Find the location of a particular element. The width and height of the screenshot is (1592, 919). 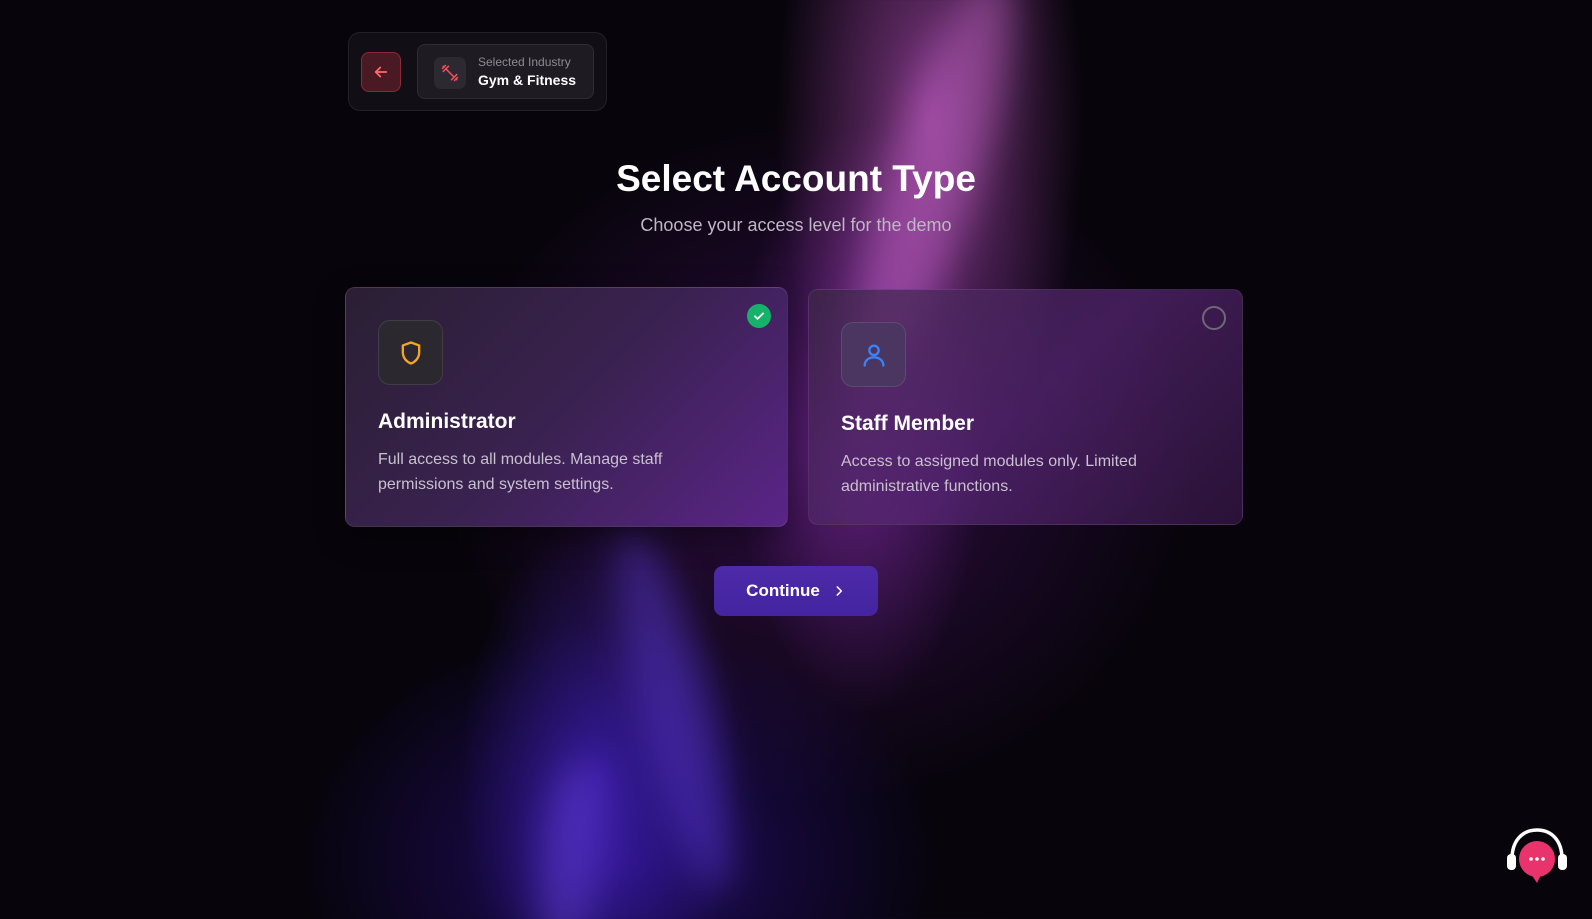

continue-button: Continue is located at coordinates (796, 591).